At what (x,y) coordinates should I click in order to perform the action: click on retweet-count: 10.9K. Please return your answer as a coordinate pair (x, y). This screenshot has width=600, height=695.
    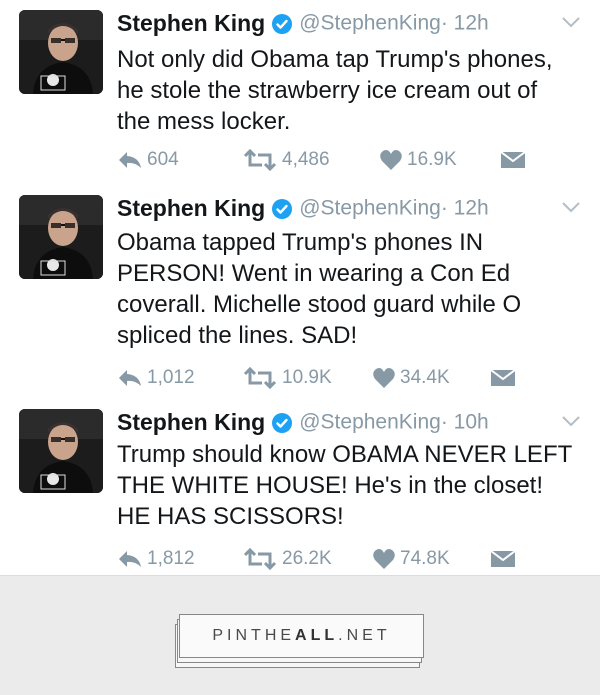
    Looking at the image, I should click on (307, 377).